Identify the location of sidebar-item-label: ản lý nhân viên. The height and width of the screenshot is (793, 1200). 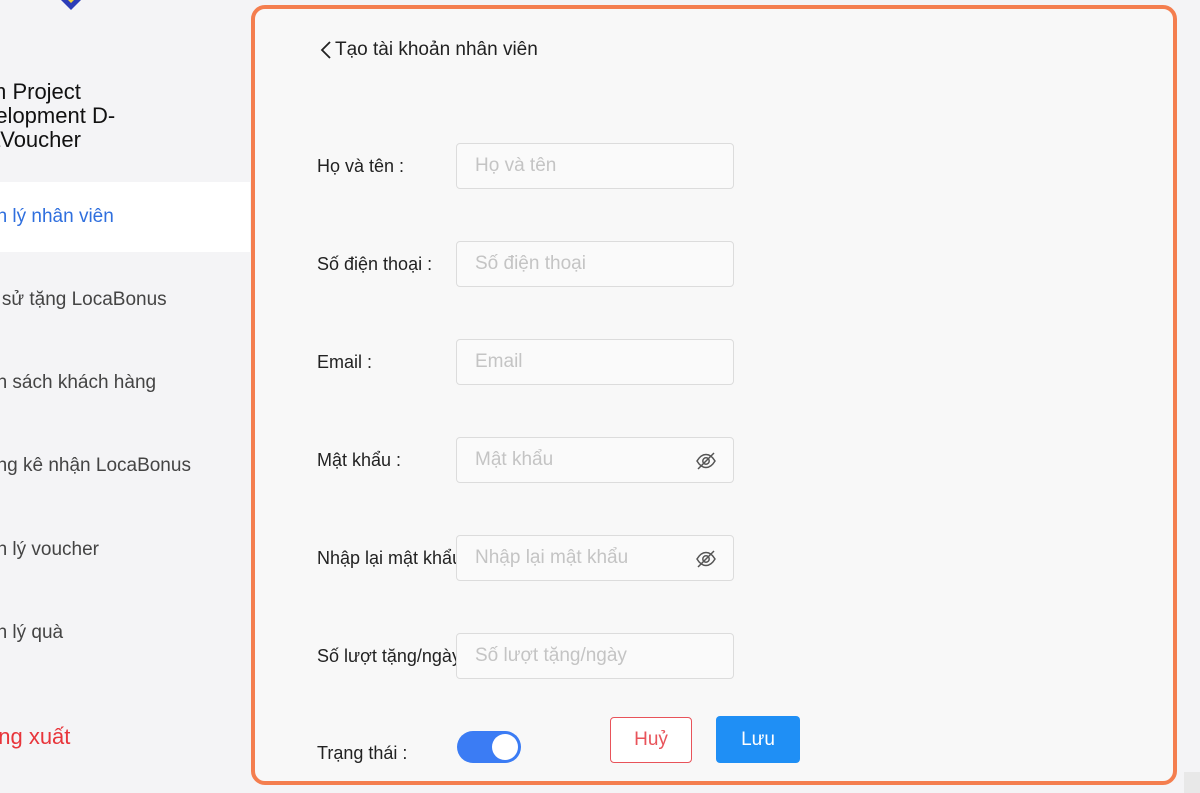
(57, 216).